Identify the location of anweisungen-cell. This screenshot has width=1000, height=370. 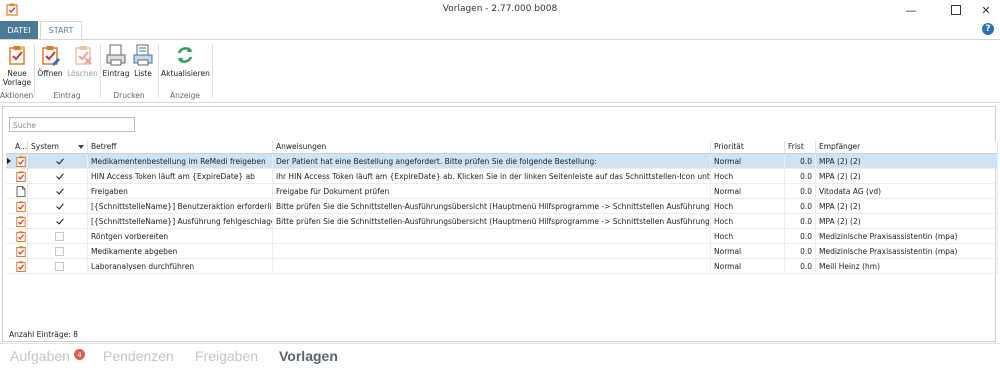
(492, 266).